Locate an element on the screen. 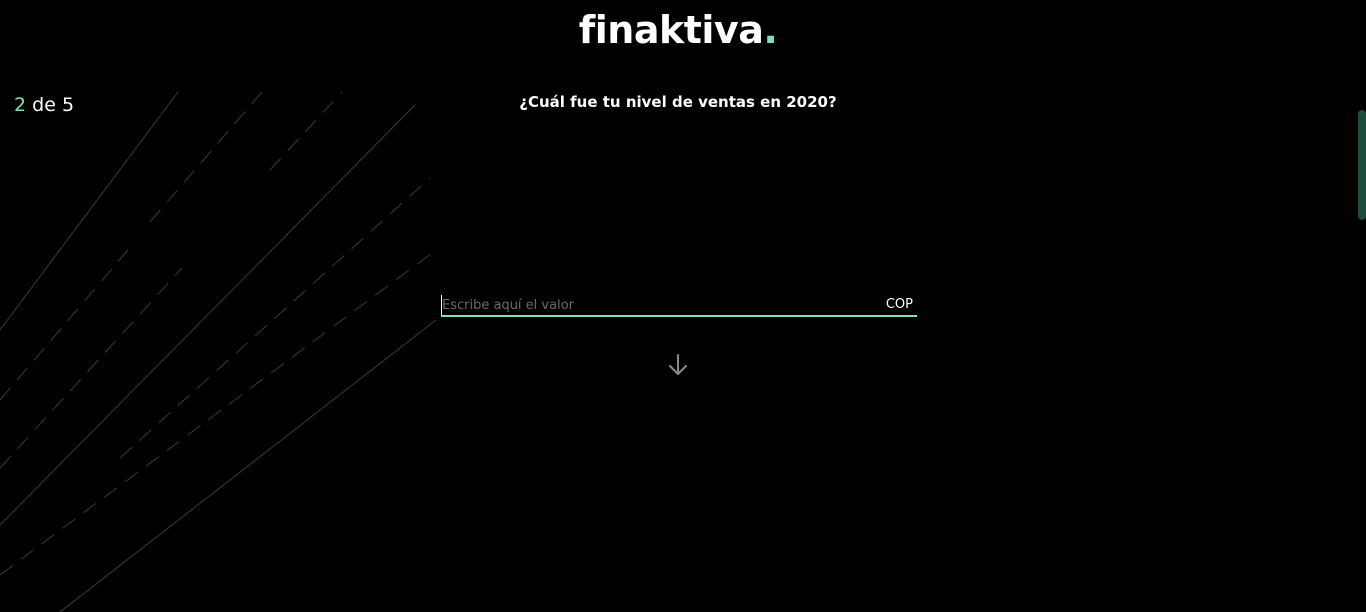 The height and width of the screenshot is (612, 1366). currency-label: COP is located at coordinates (899, 304).